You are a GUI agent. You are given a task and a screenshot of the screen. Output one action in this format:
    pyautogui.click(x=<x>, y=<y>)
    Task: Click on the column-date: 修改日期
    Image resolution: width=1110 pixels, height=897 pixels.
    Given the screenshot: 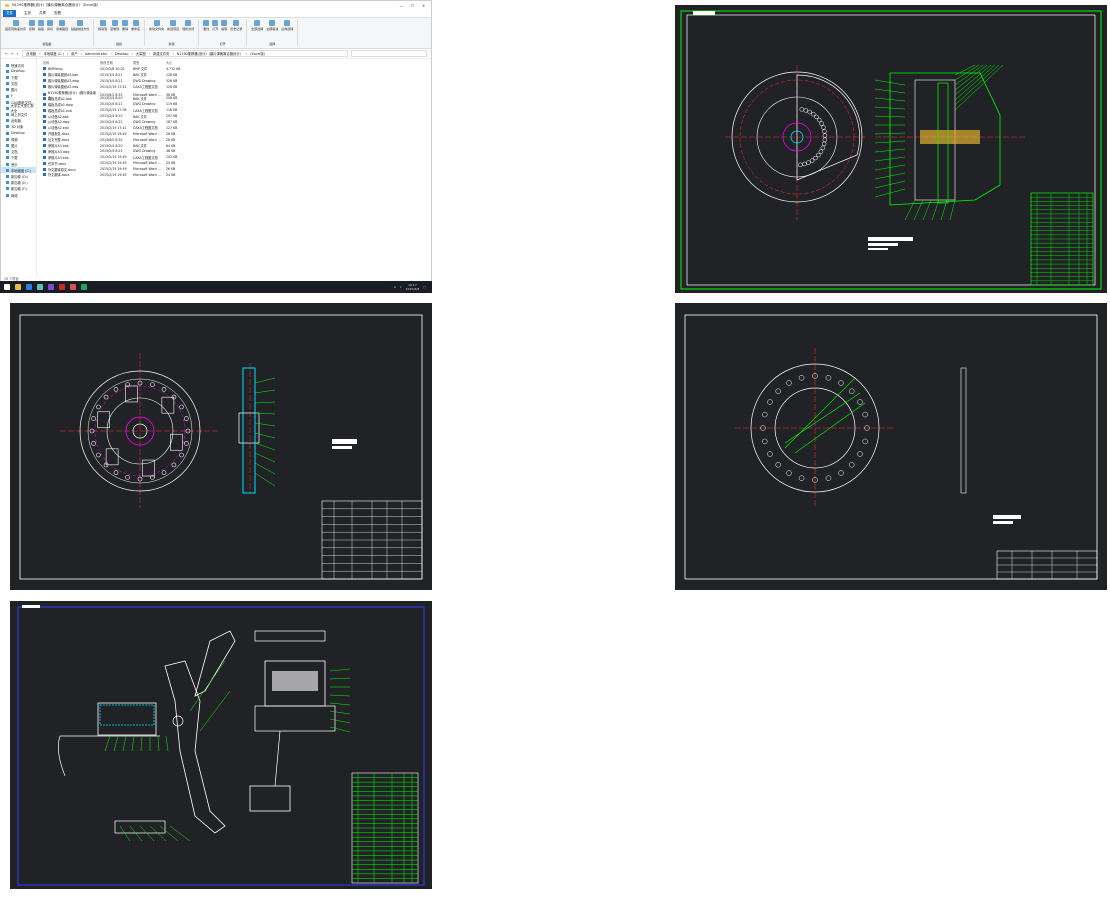 What is the action you would take?
    pyautogui.click(x=116, y=62)
    